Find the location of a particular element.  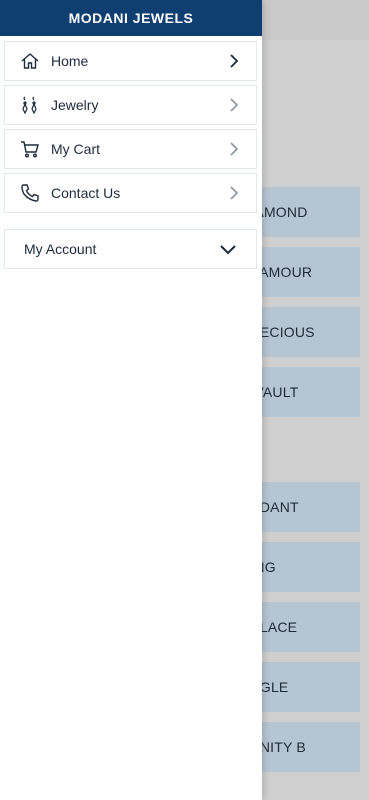

cart-icon is located at coordinates (30, 149).